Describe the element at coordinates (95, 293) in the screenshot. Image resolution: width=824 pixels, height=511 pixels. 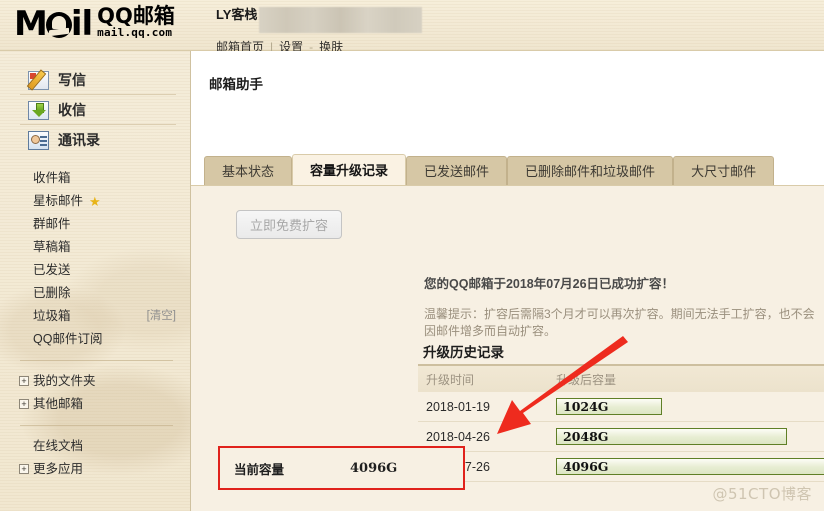
I see `folder-deleted: 已删除` at that location.